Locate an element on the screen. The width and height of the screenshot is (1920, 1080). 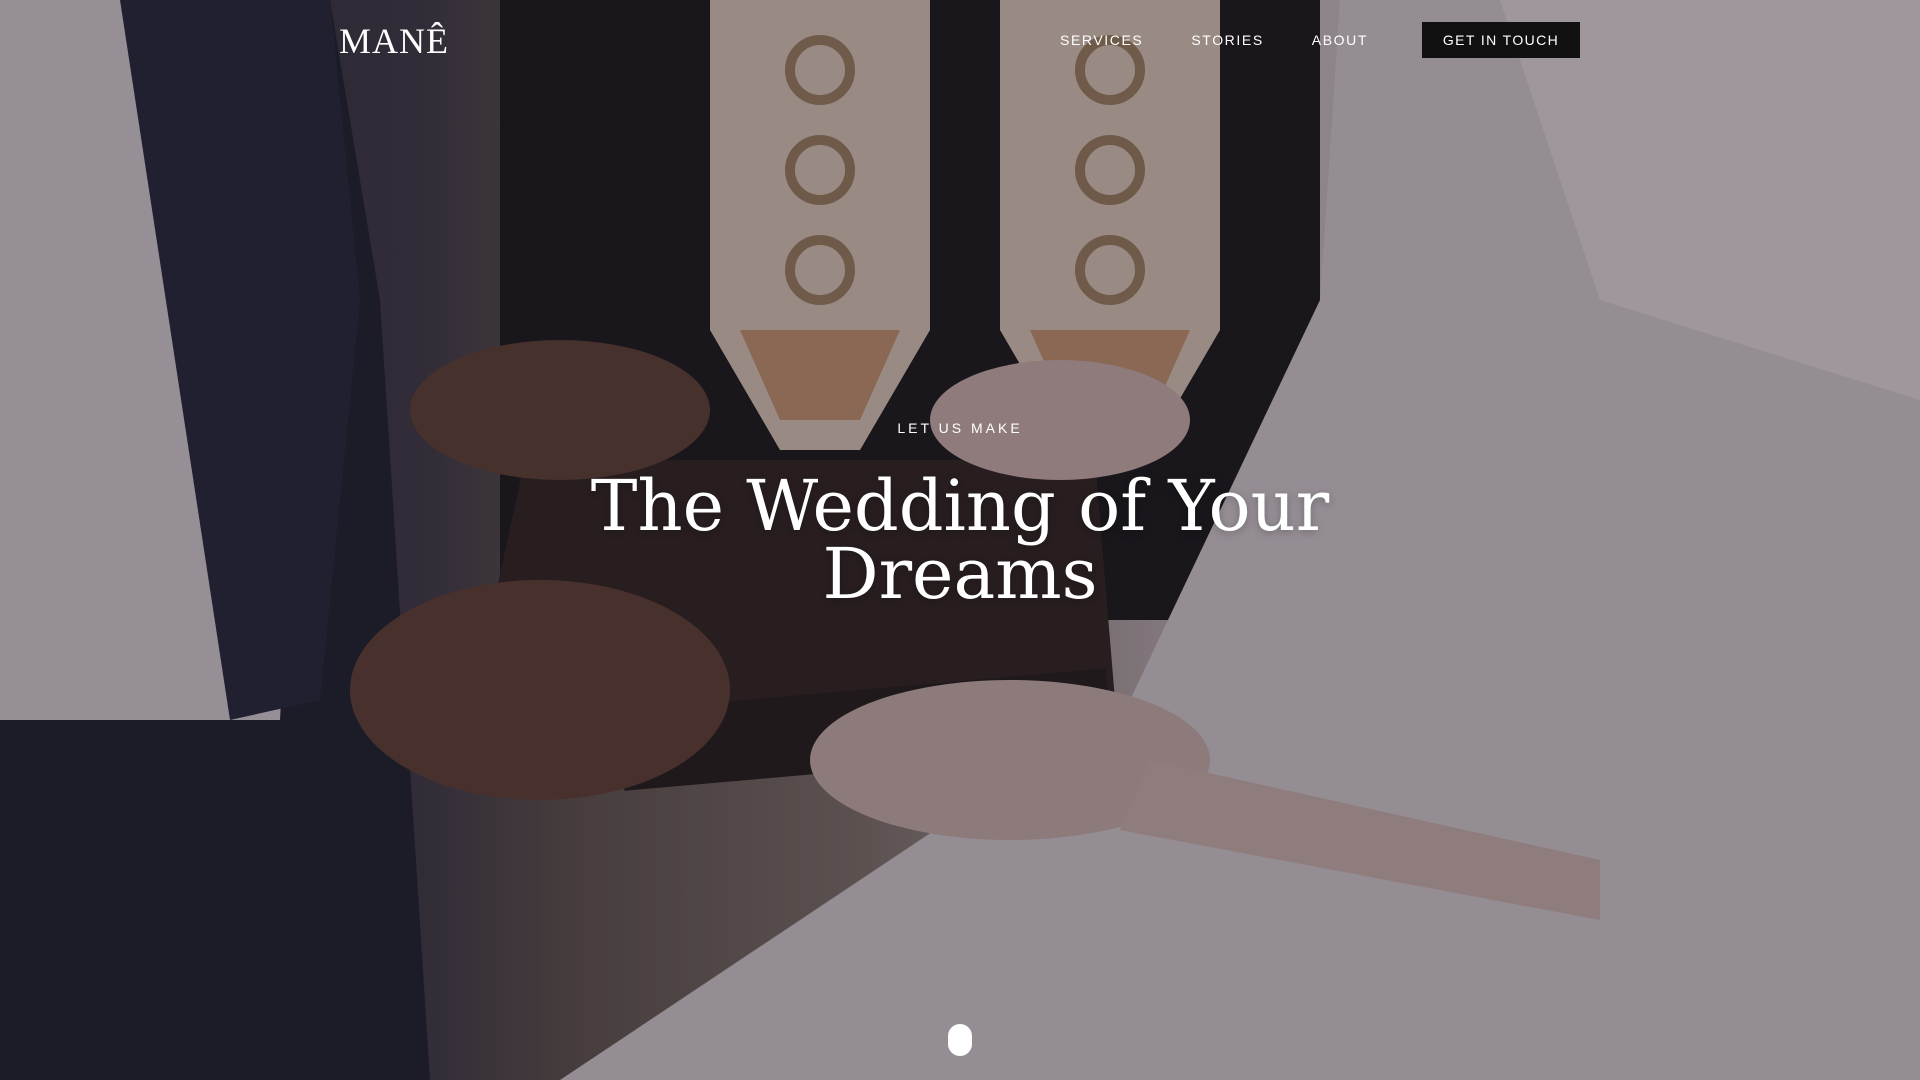
nav-link-services: SERVICES is located at coordinates (1101, 40).